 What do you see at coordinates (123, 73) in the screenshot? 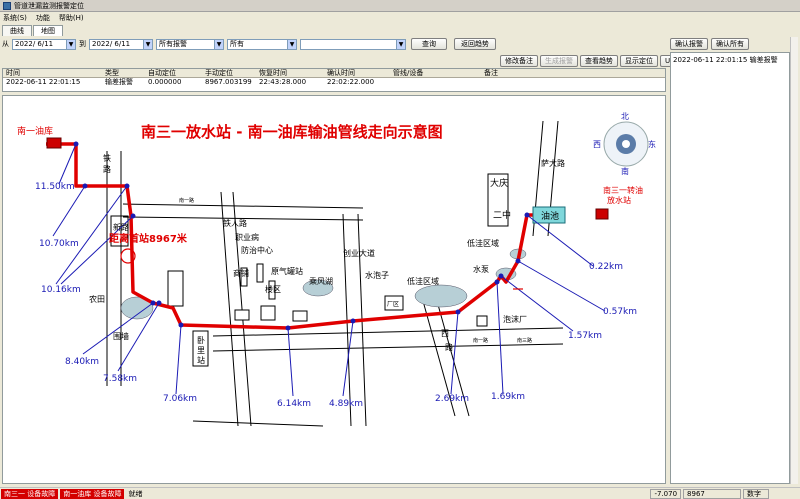
I see `header-type: 类型` at bounding box center [123, 73].